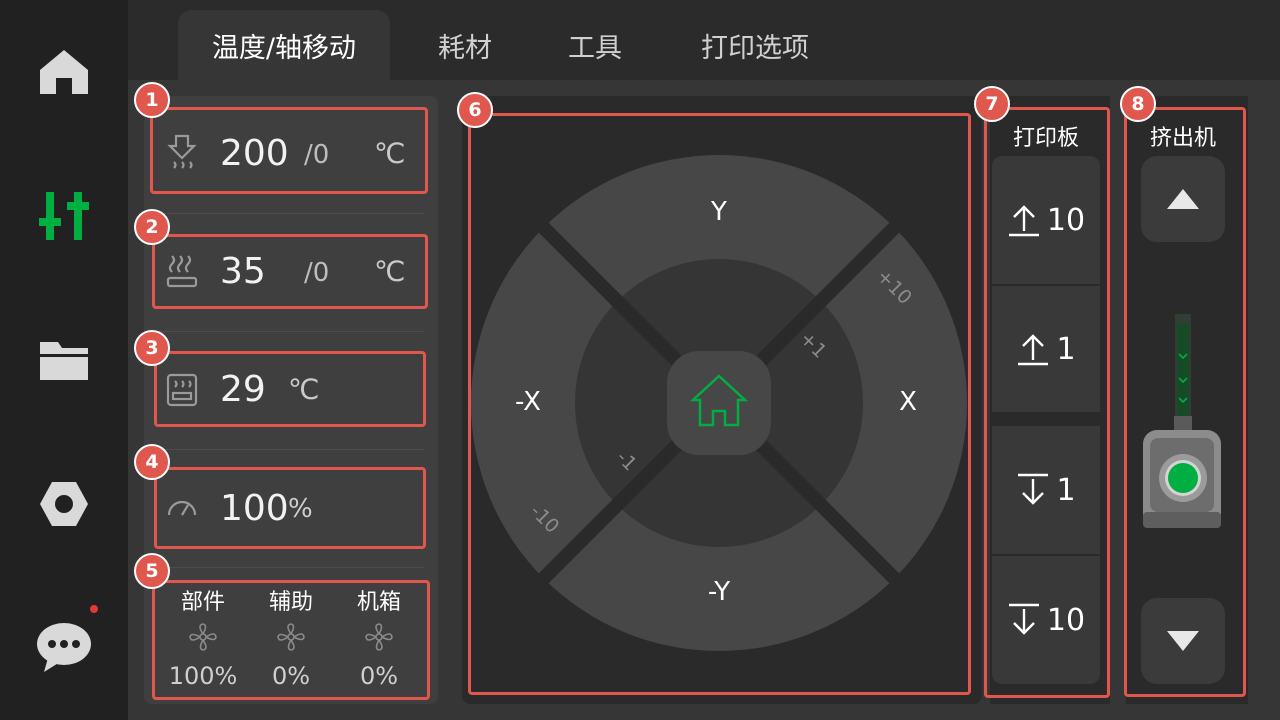 Image resolution: width=1280 pixels, height=720 pixels. What do you see at coordinates (719, 403) in the screenshot?
I see `home-axes-button` at bounding box center [719, 403].